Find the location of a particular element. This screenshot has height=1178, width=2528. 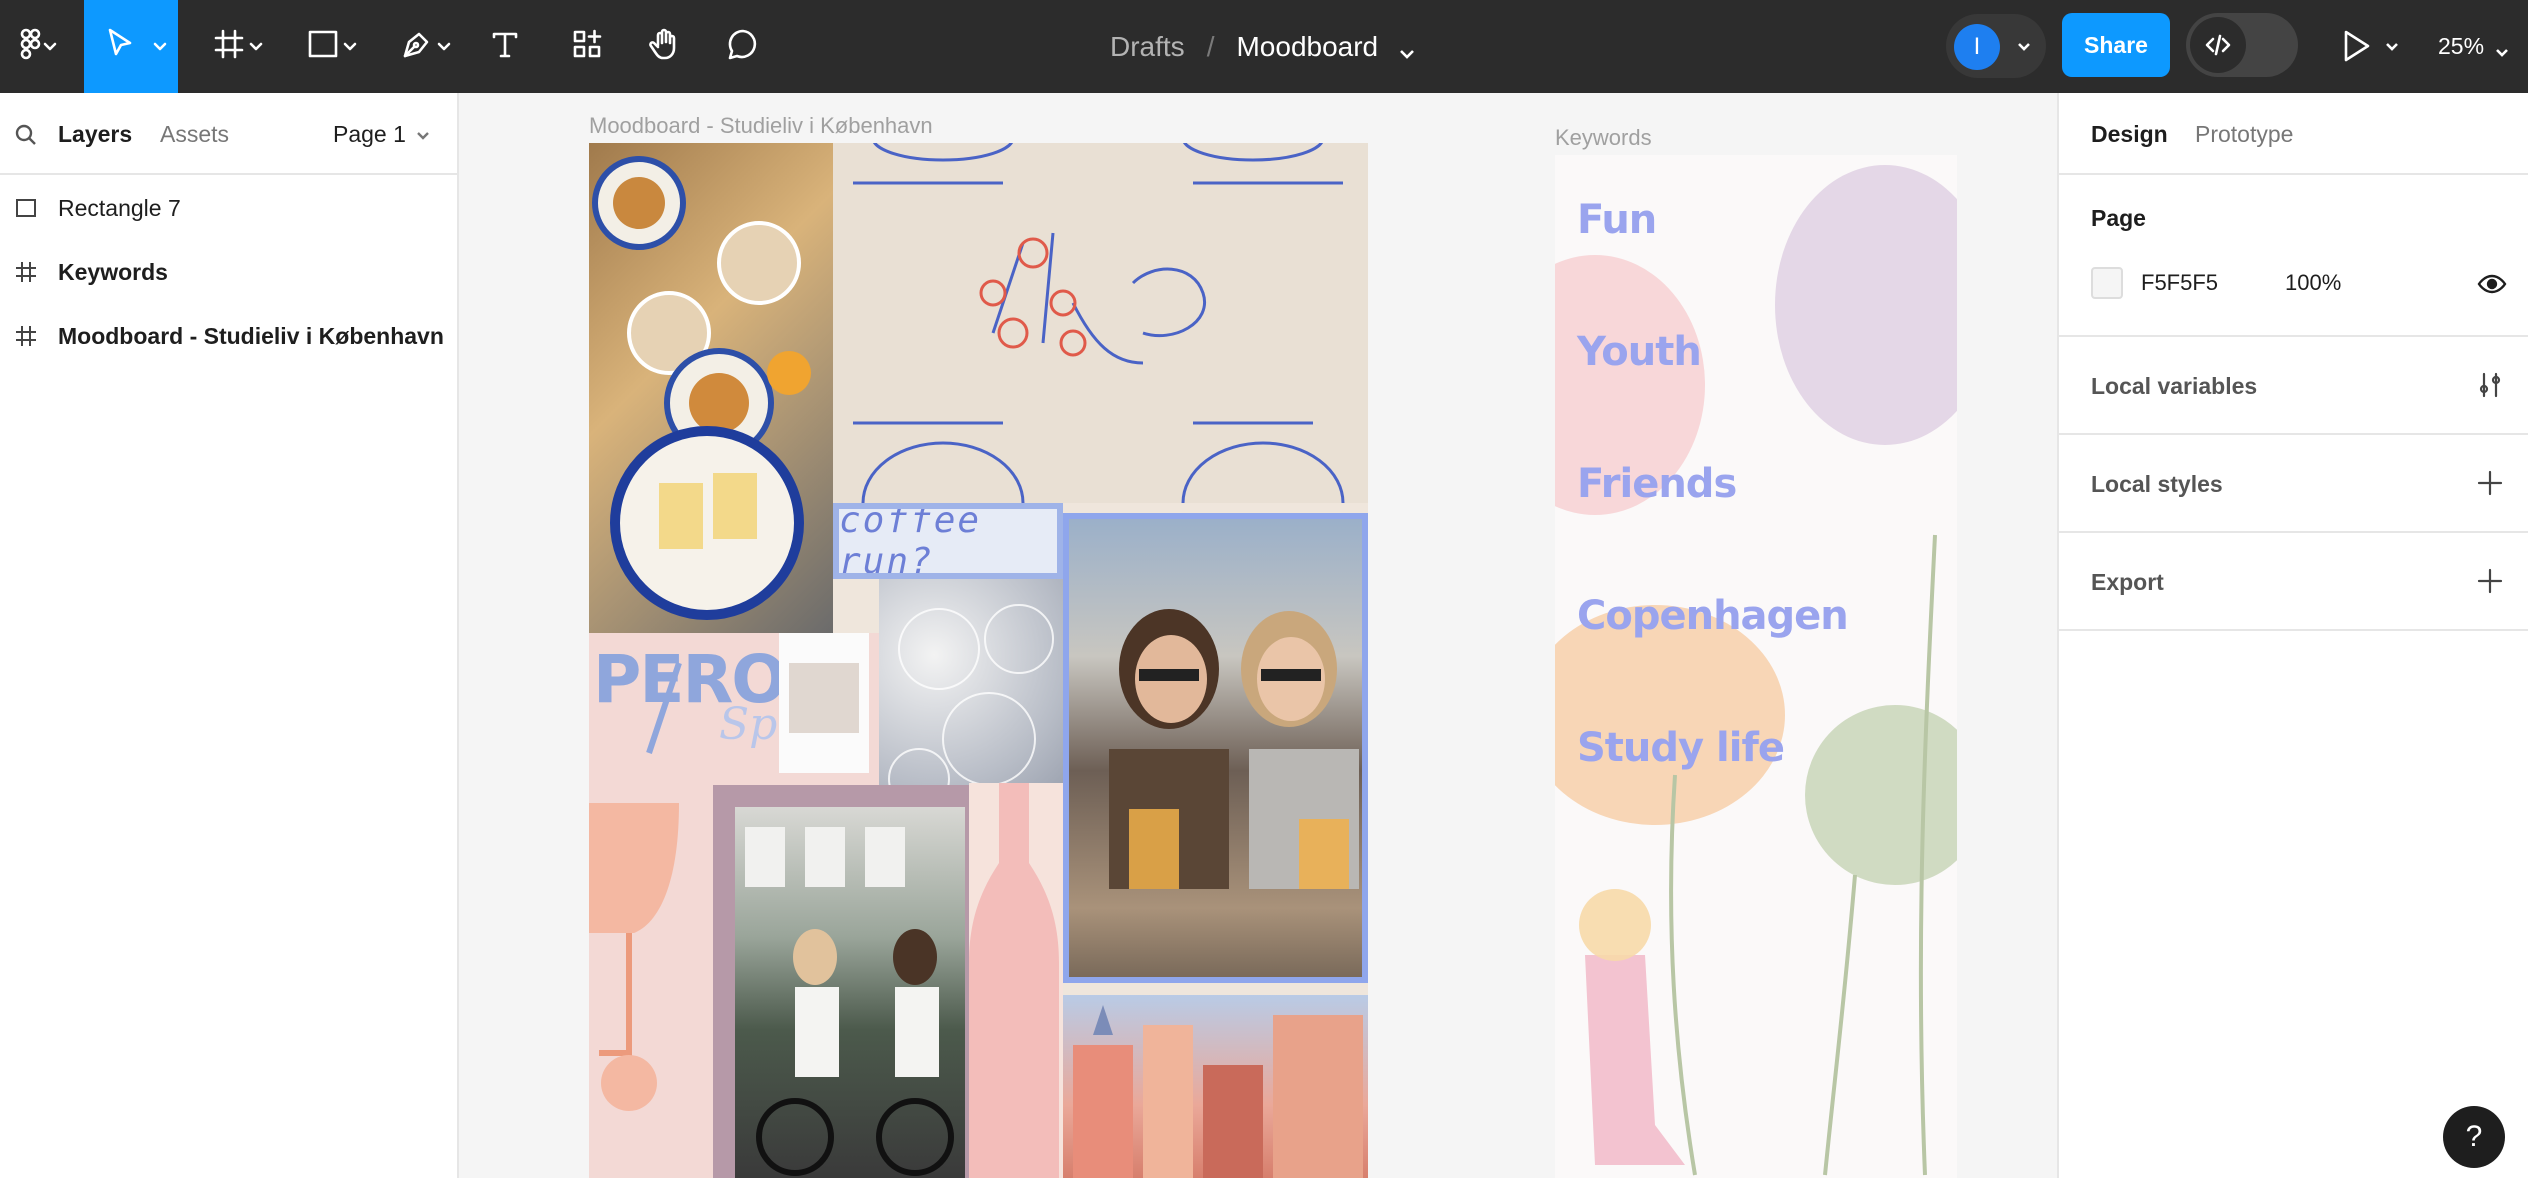

top-toolbar: Drafts / Moodboard I Share 25% is located at coordinates (1264, 46).